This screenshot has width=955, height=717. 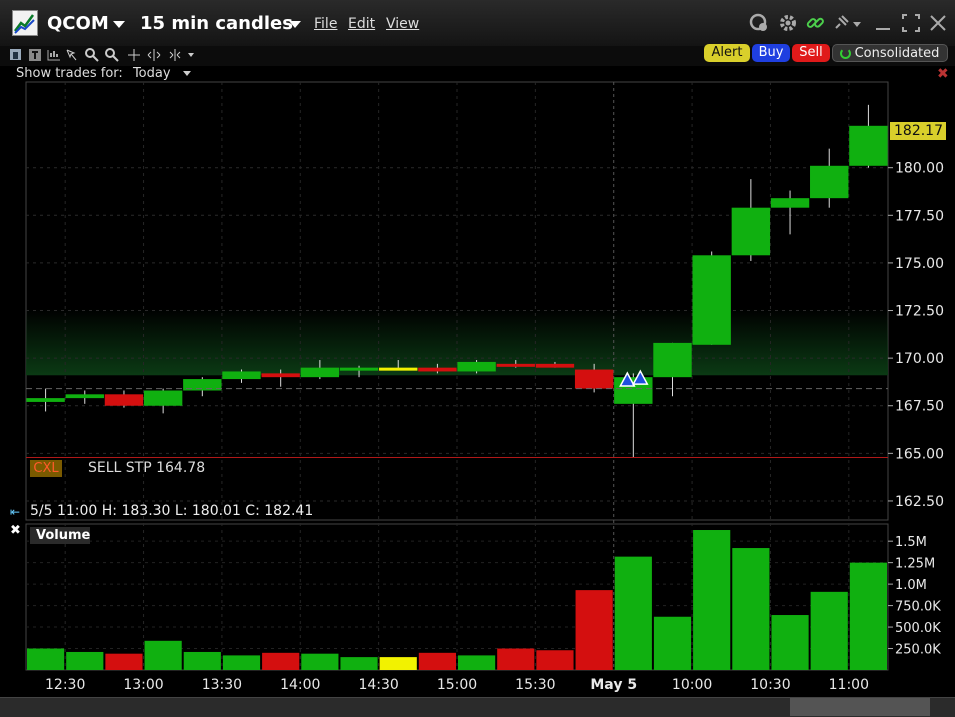 I want to click on price-axis-label: 172.50, so click(x=919, y=312).